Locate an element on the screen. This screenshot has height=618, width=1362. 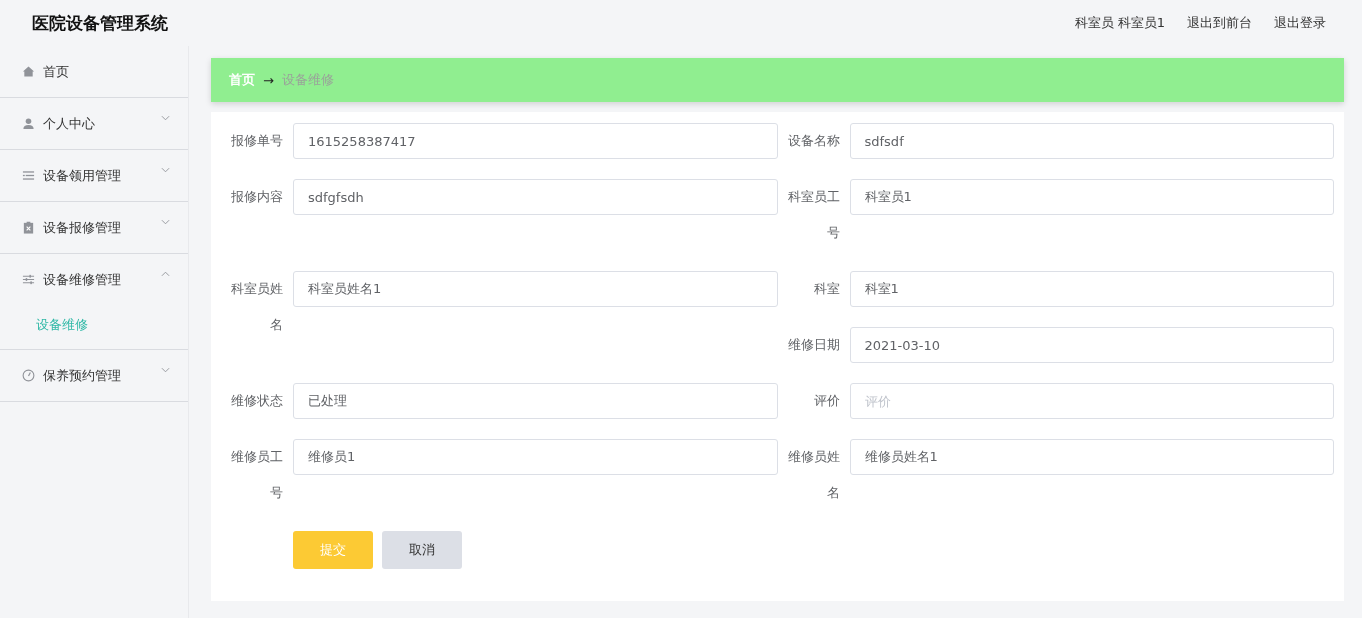
input-field: 1615258387417 is located at coordinates (535, 141).